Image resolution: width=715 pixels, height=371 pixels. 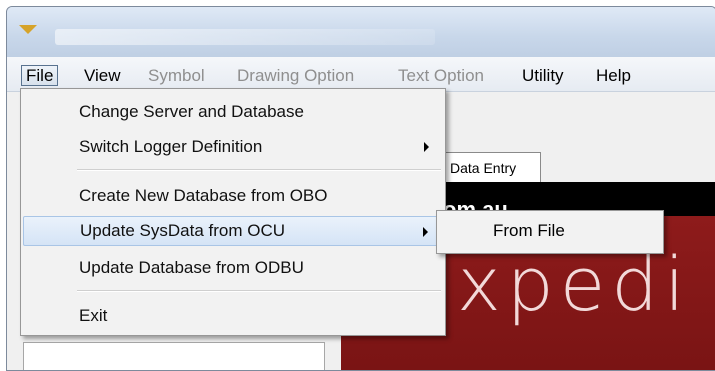 I want to click on menu-item-change-server: Change Server and Database, so click(x=233, y=112).